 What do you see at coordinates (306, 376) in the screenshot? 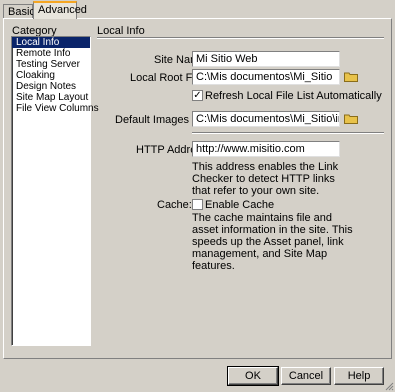
I see `cancel-button: Cancel` at bounding box center [306, 376].